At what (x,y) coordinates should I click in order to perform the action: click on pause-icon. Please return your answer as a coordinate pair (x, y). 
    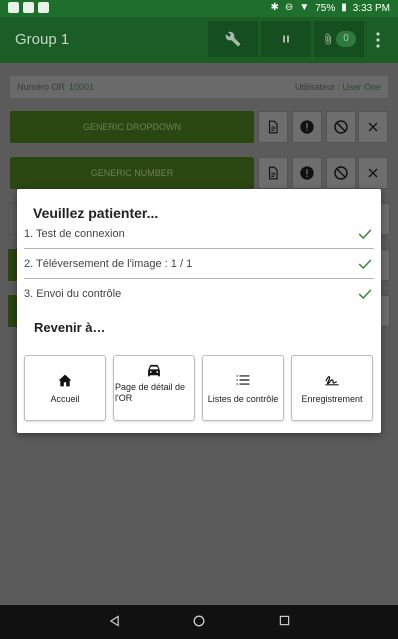
    Looking at the image, I should click on (286, 39).